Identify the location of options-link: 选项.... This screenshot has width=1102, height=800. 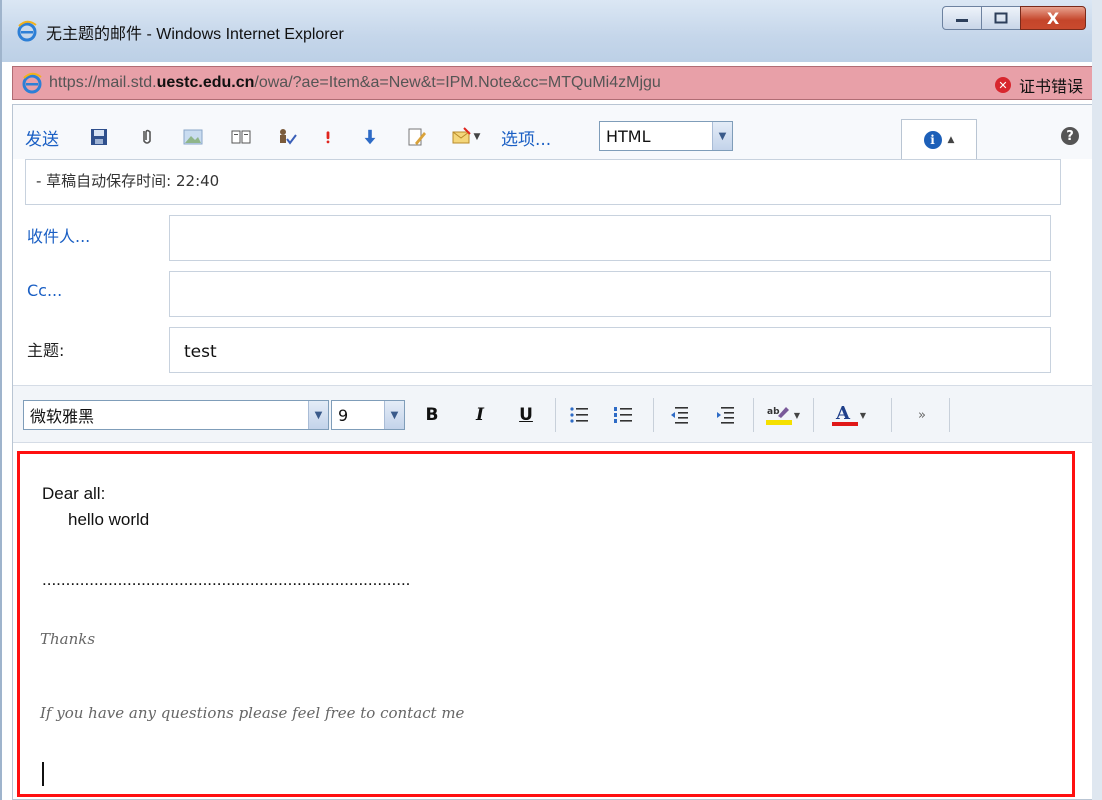
(526, 137).